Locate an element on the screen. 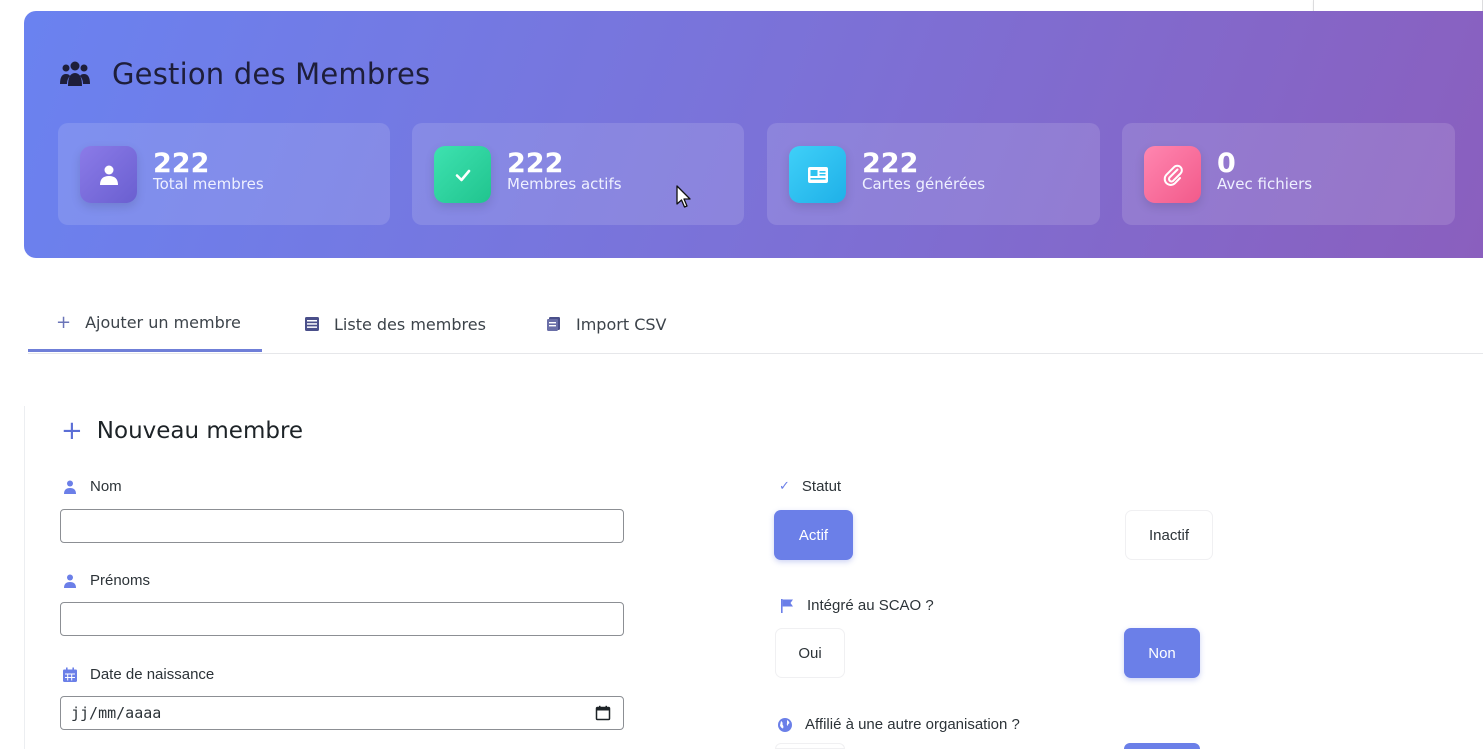 The image size is (1483, 749). paperclip-icon is located at coordinates (1173, 175).